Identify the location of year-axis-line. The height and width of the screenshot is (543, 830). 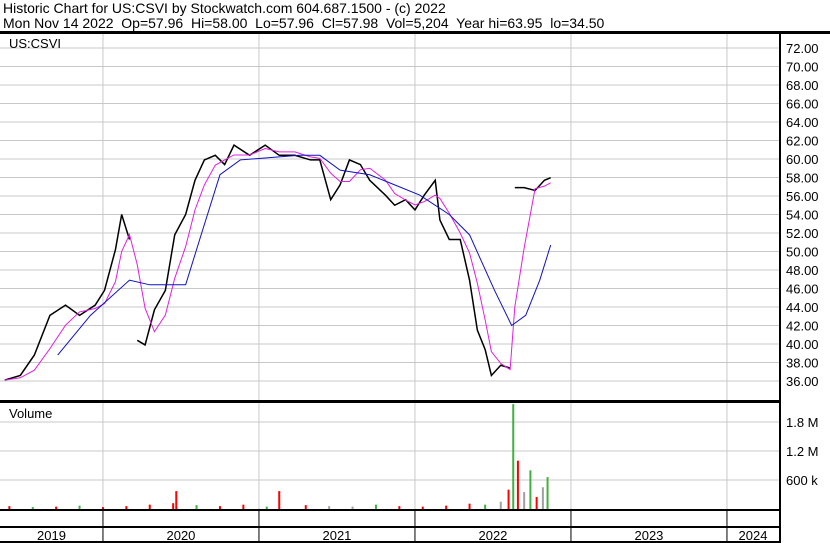
(390, 527).